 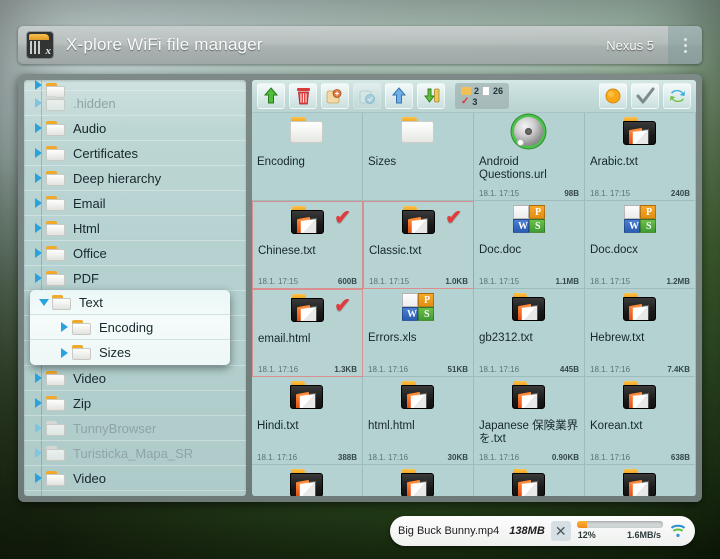 I want to click on file-size: 600B, so click(x=347, y=281).